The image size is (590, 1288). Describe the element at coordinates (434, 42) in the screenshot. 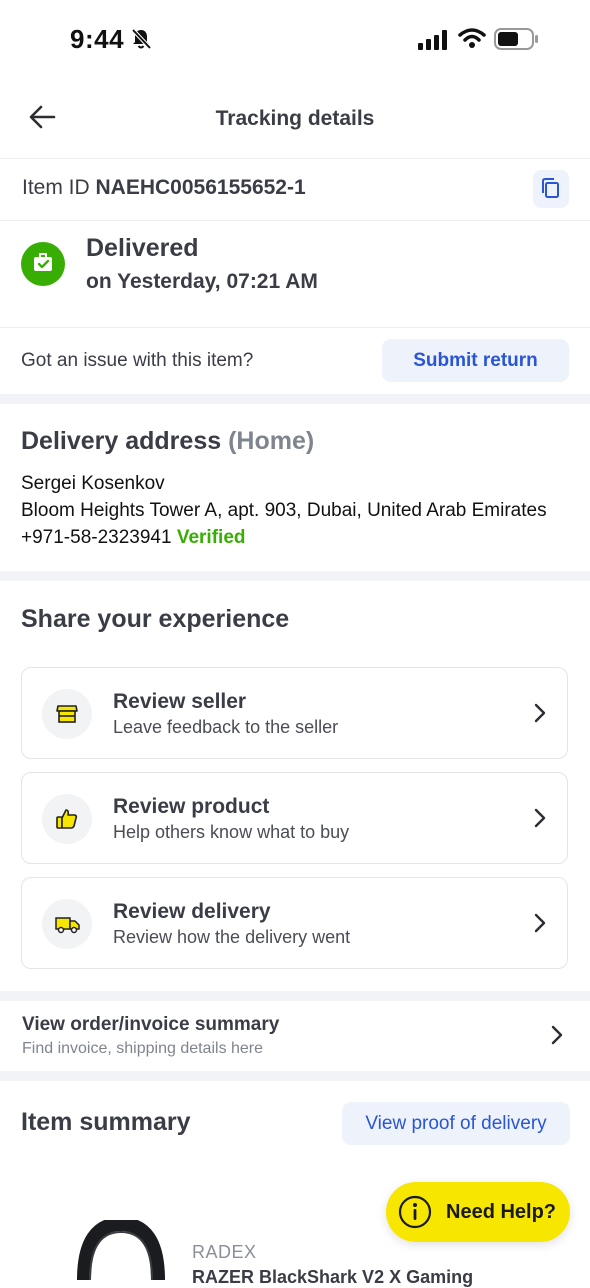

I see `cellular-signal-icon` at that location.